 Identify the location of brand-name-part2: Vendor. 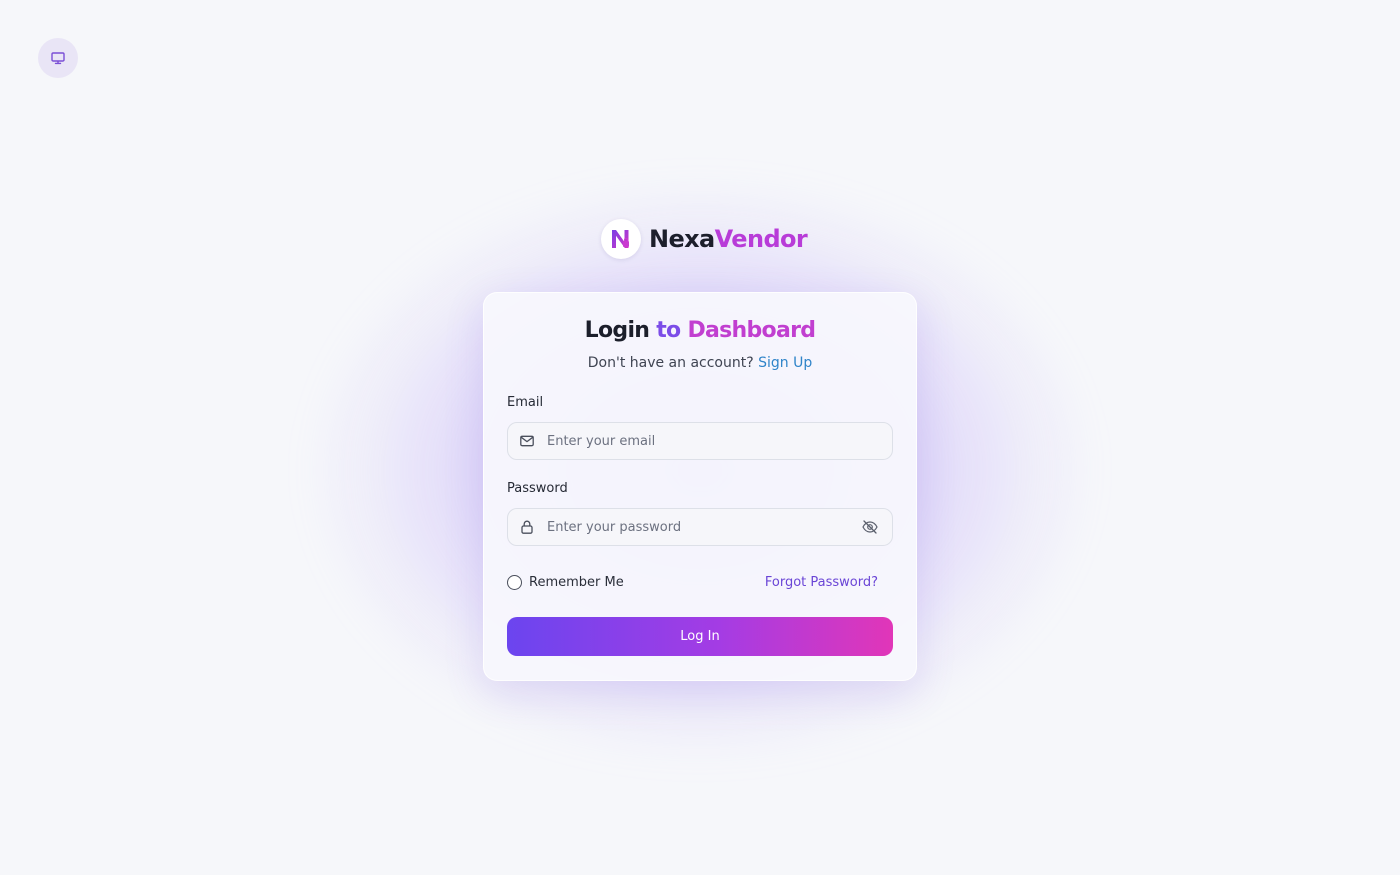
(761, 239).